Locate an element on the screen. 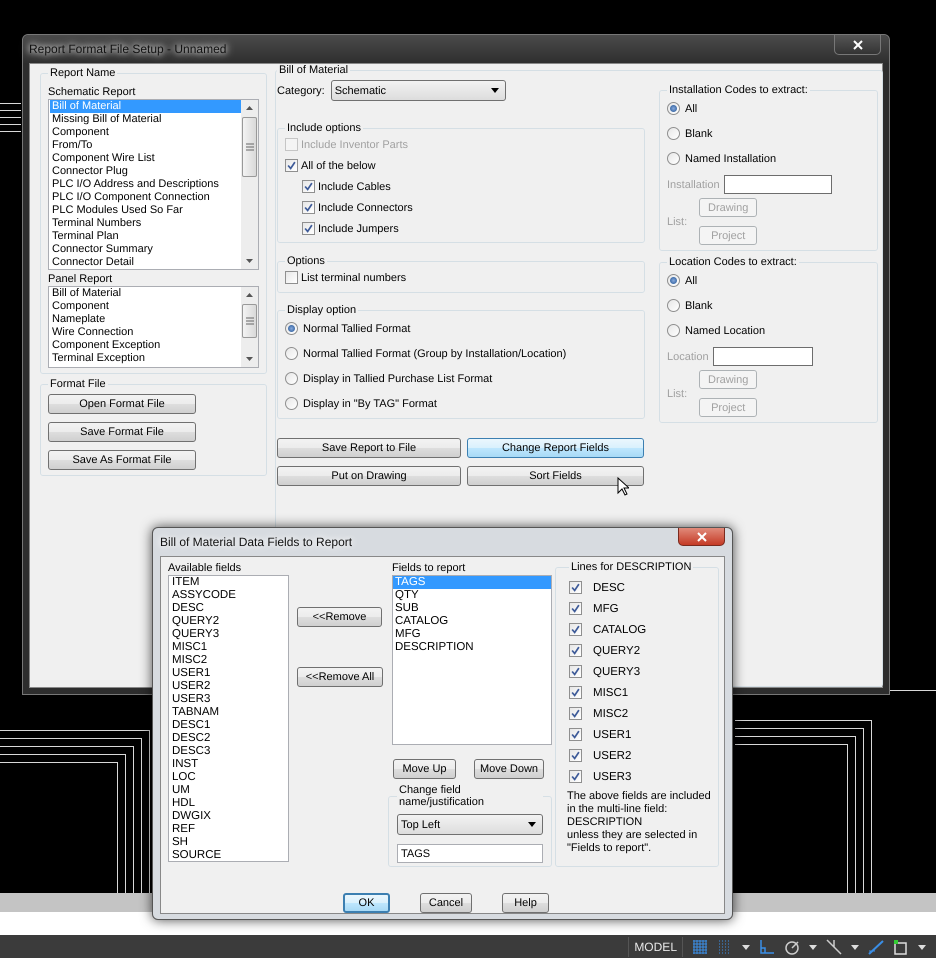 Image resolution: width=936 pixels, height=958 pixels. list-item: DESC1 is located at coordinates (229, 725).